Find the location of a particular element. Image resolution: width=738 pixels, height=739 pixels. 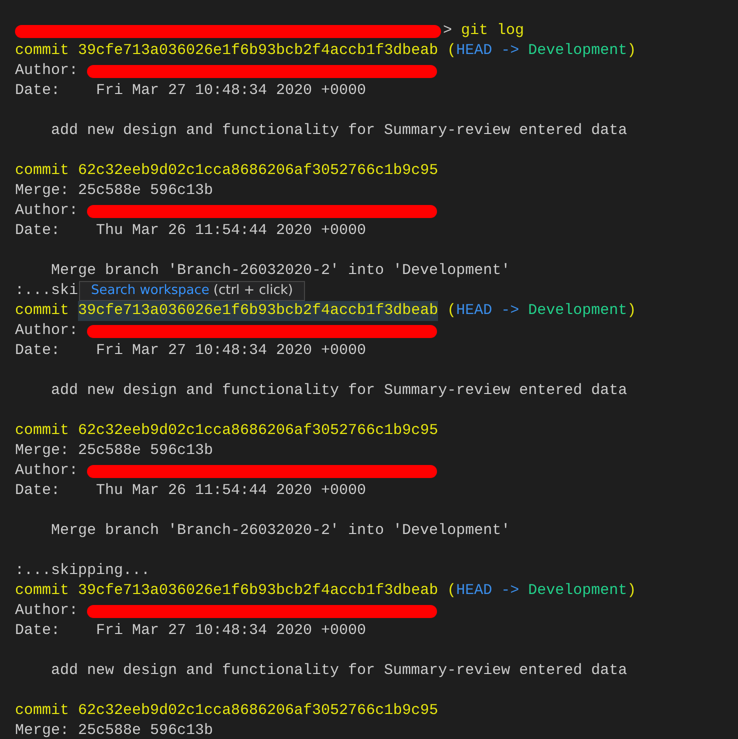

prompt-symbol: > is located at coordinates (447, 31).